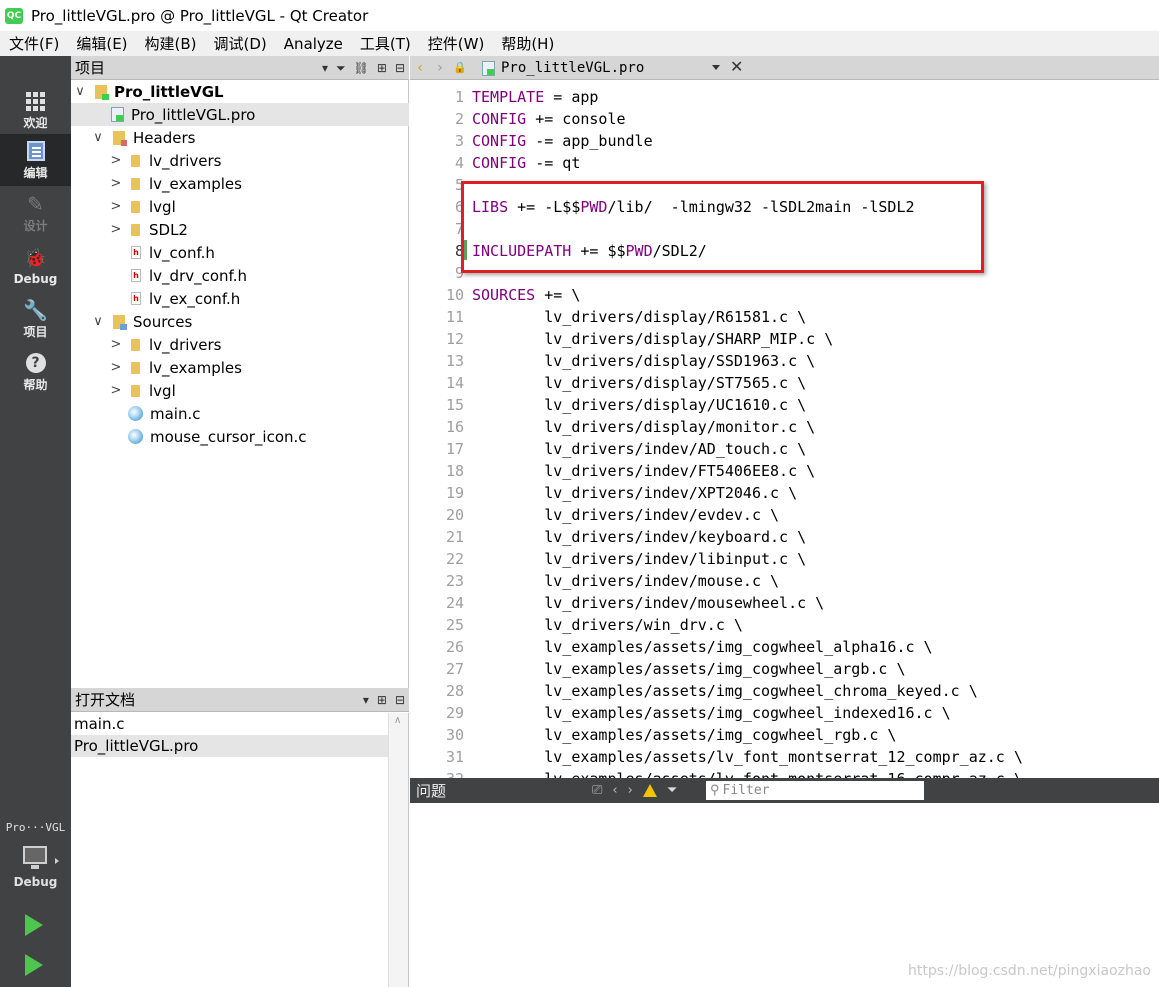 Image resolution: width=1159 pixels, height=987 pixels. What do you see at coordinates (35, 258) in the screenshot?
I see `bug-icon: 🐞` at bounding box center [35, 258].